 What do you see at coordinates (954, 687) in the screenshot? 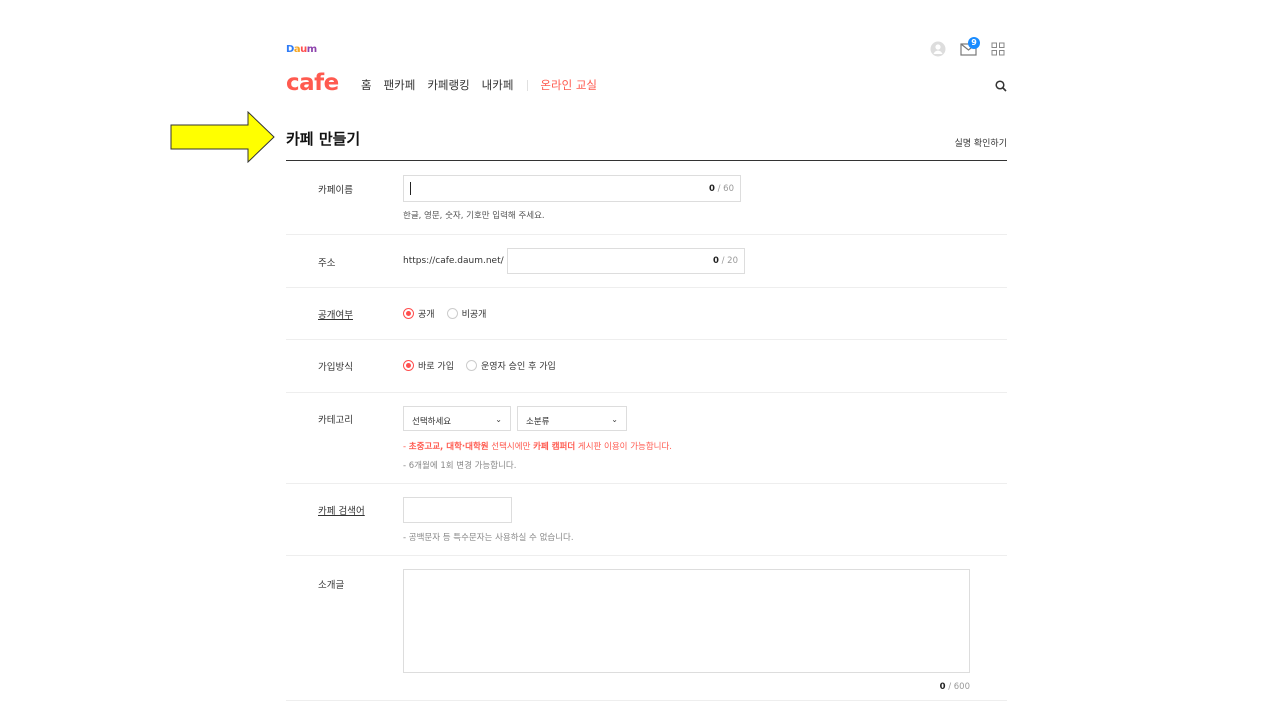
I see `intro-counter: 0 / 600` at bounding box center [954, 687].